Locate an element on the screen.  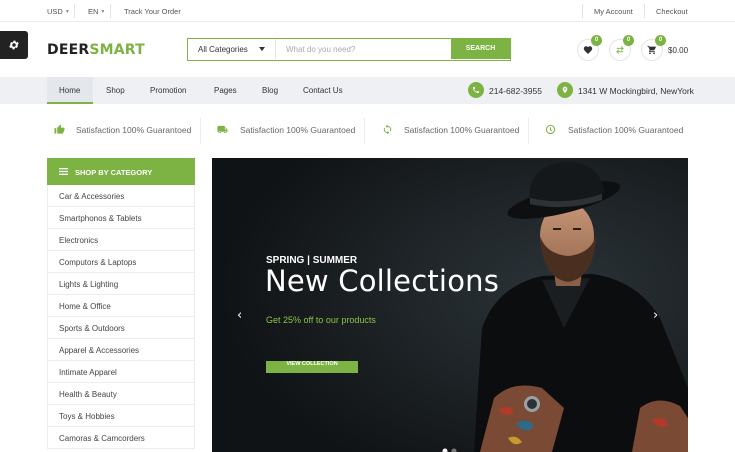
compare-icon is located at coordinates (620, 50).